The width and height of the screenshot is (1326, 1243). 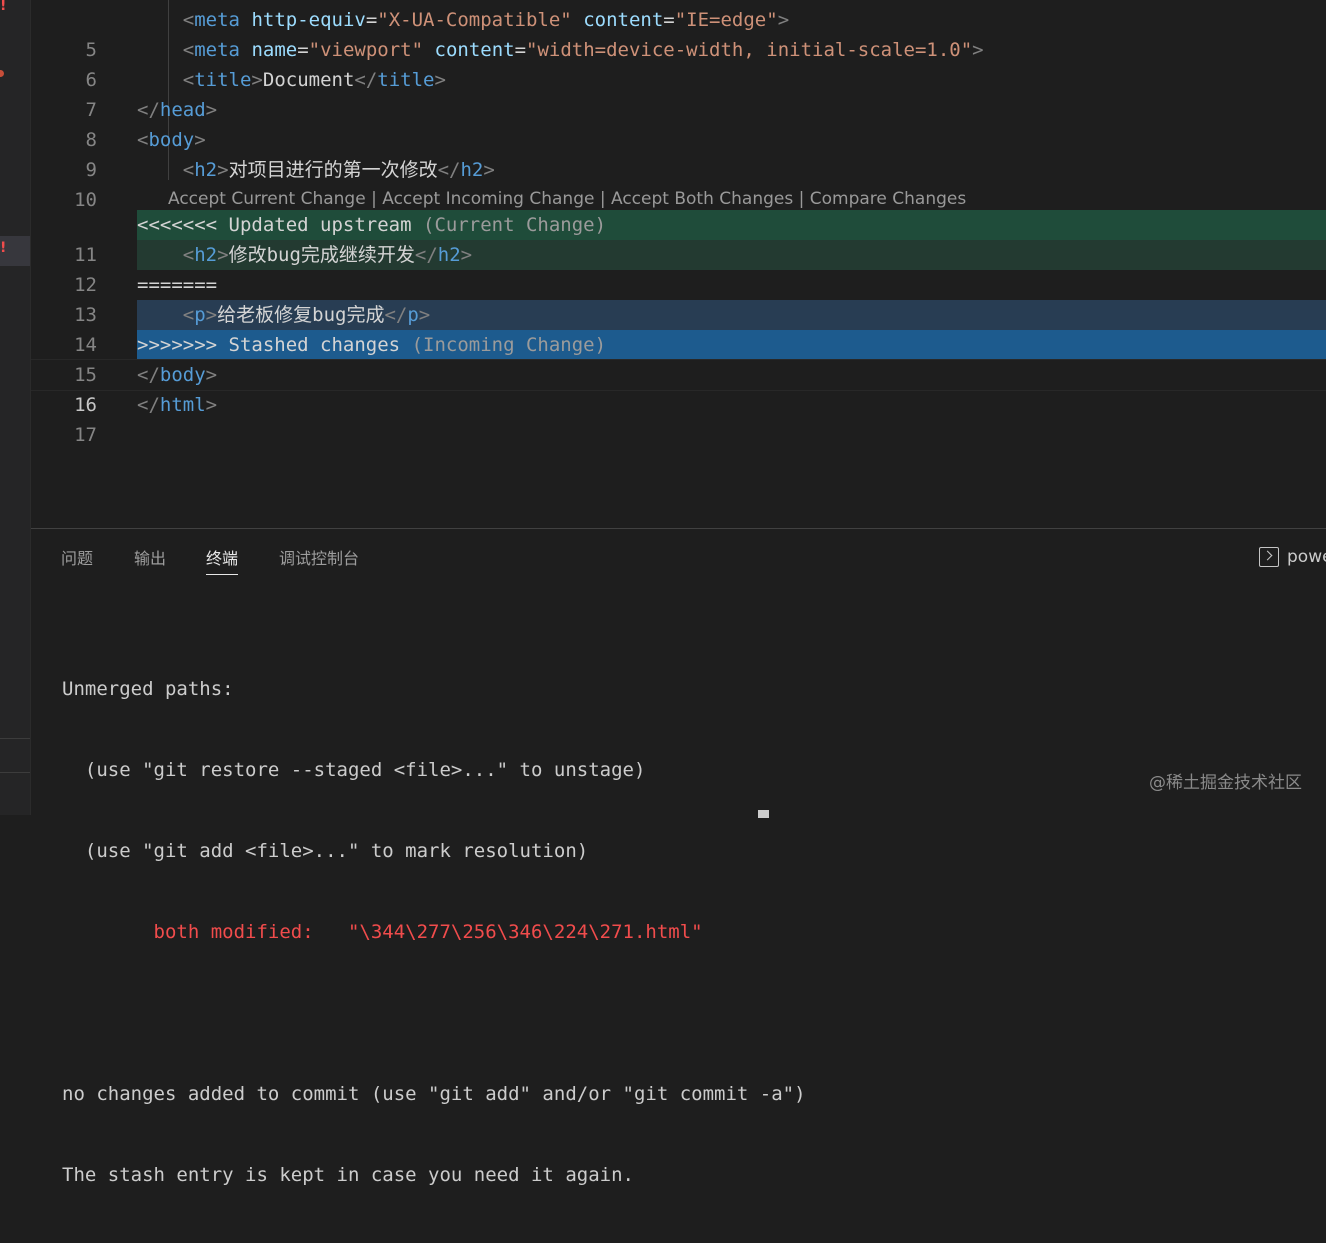 What do you see at coordinates (2, 73) in the screenshot?
I see `modified-dot-icon` at bounding box center [2, 73].